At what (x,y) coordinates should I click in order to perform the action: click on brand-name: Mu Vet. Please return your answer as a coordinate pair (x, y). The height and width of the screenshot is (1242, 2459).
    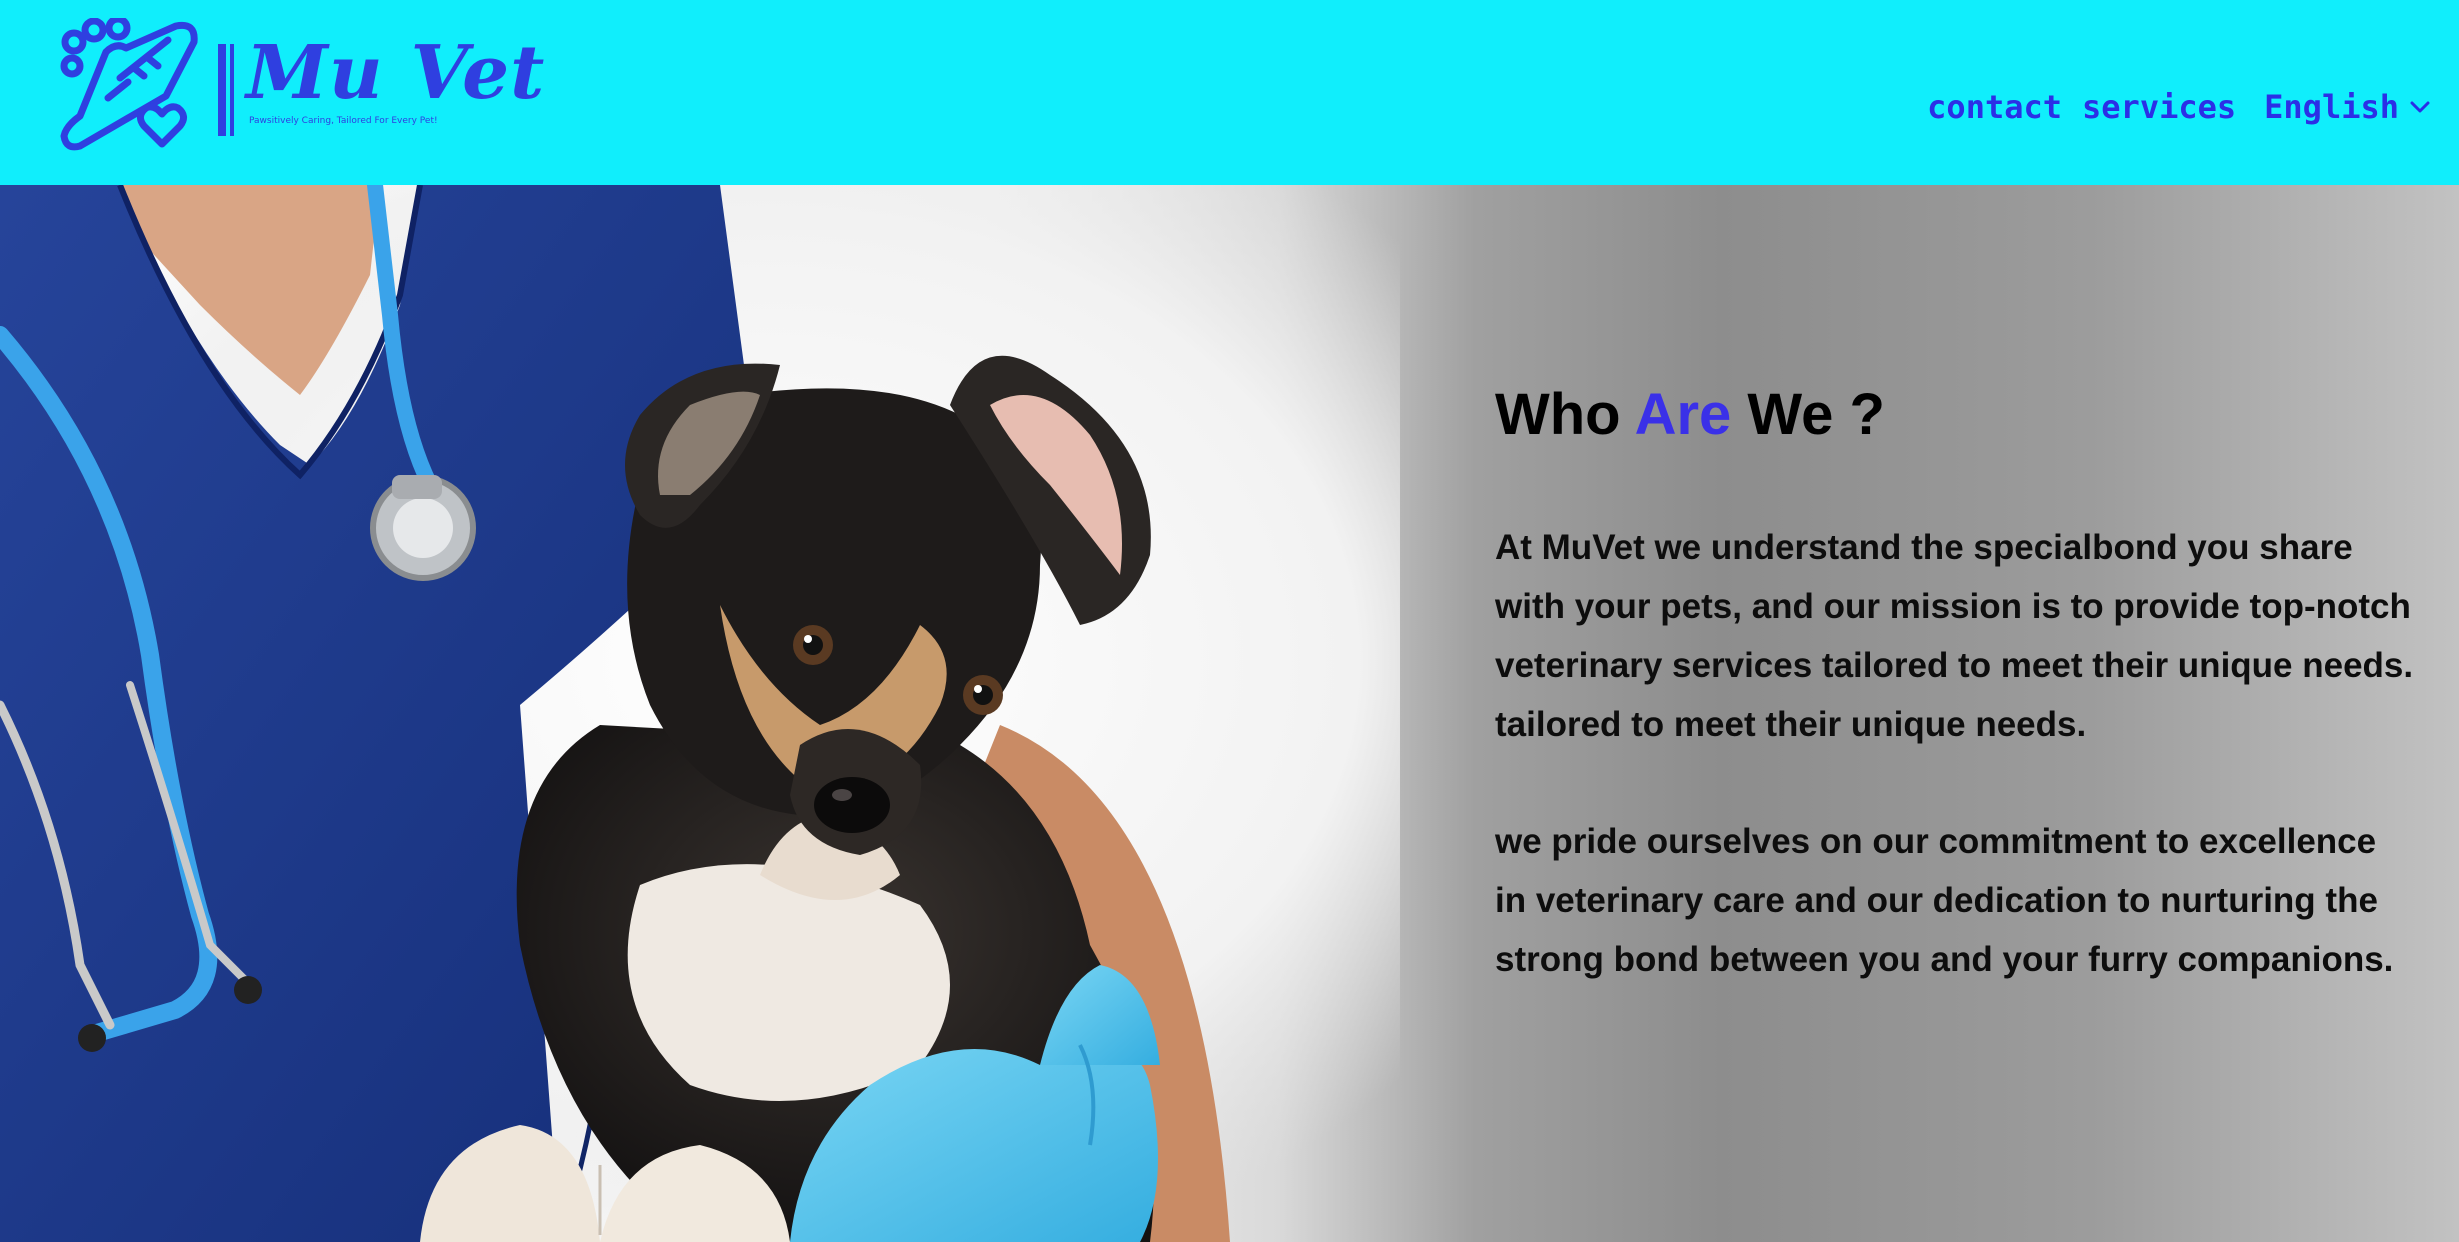
    Looking at the image, I should click on (396, 73).